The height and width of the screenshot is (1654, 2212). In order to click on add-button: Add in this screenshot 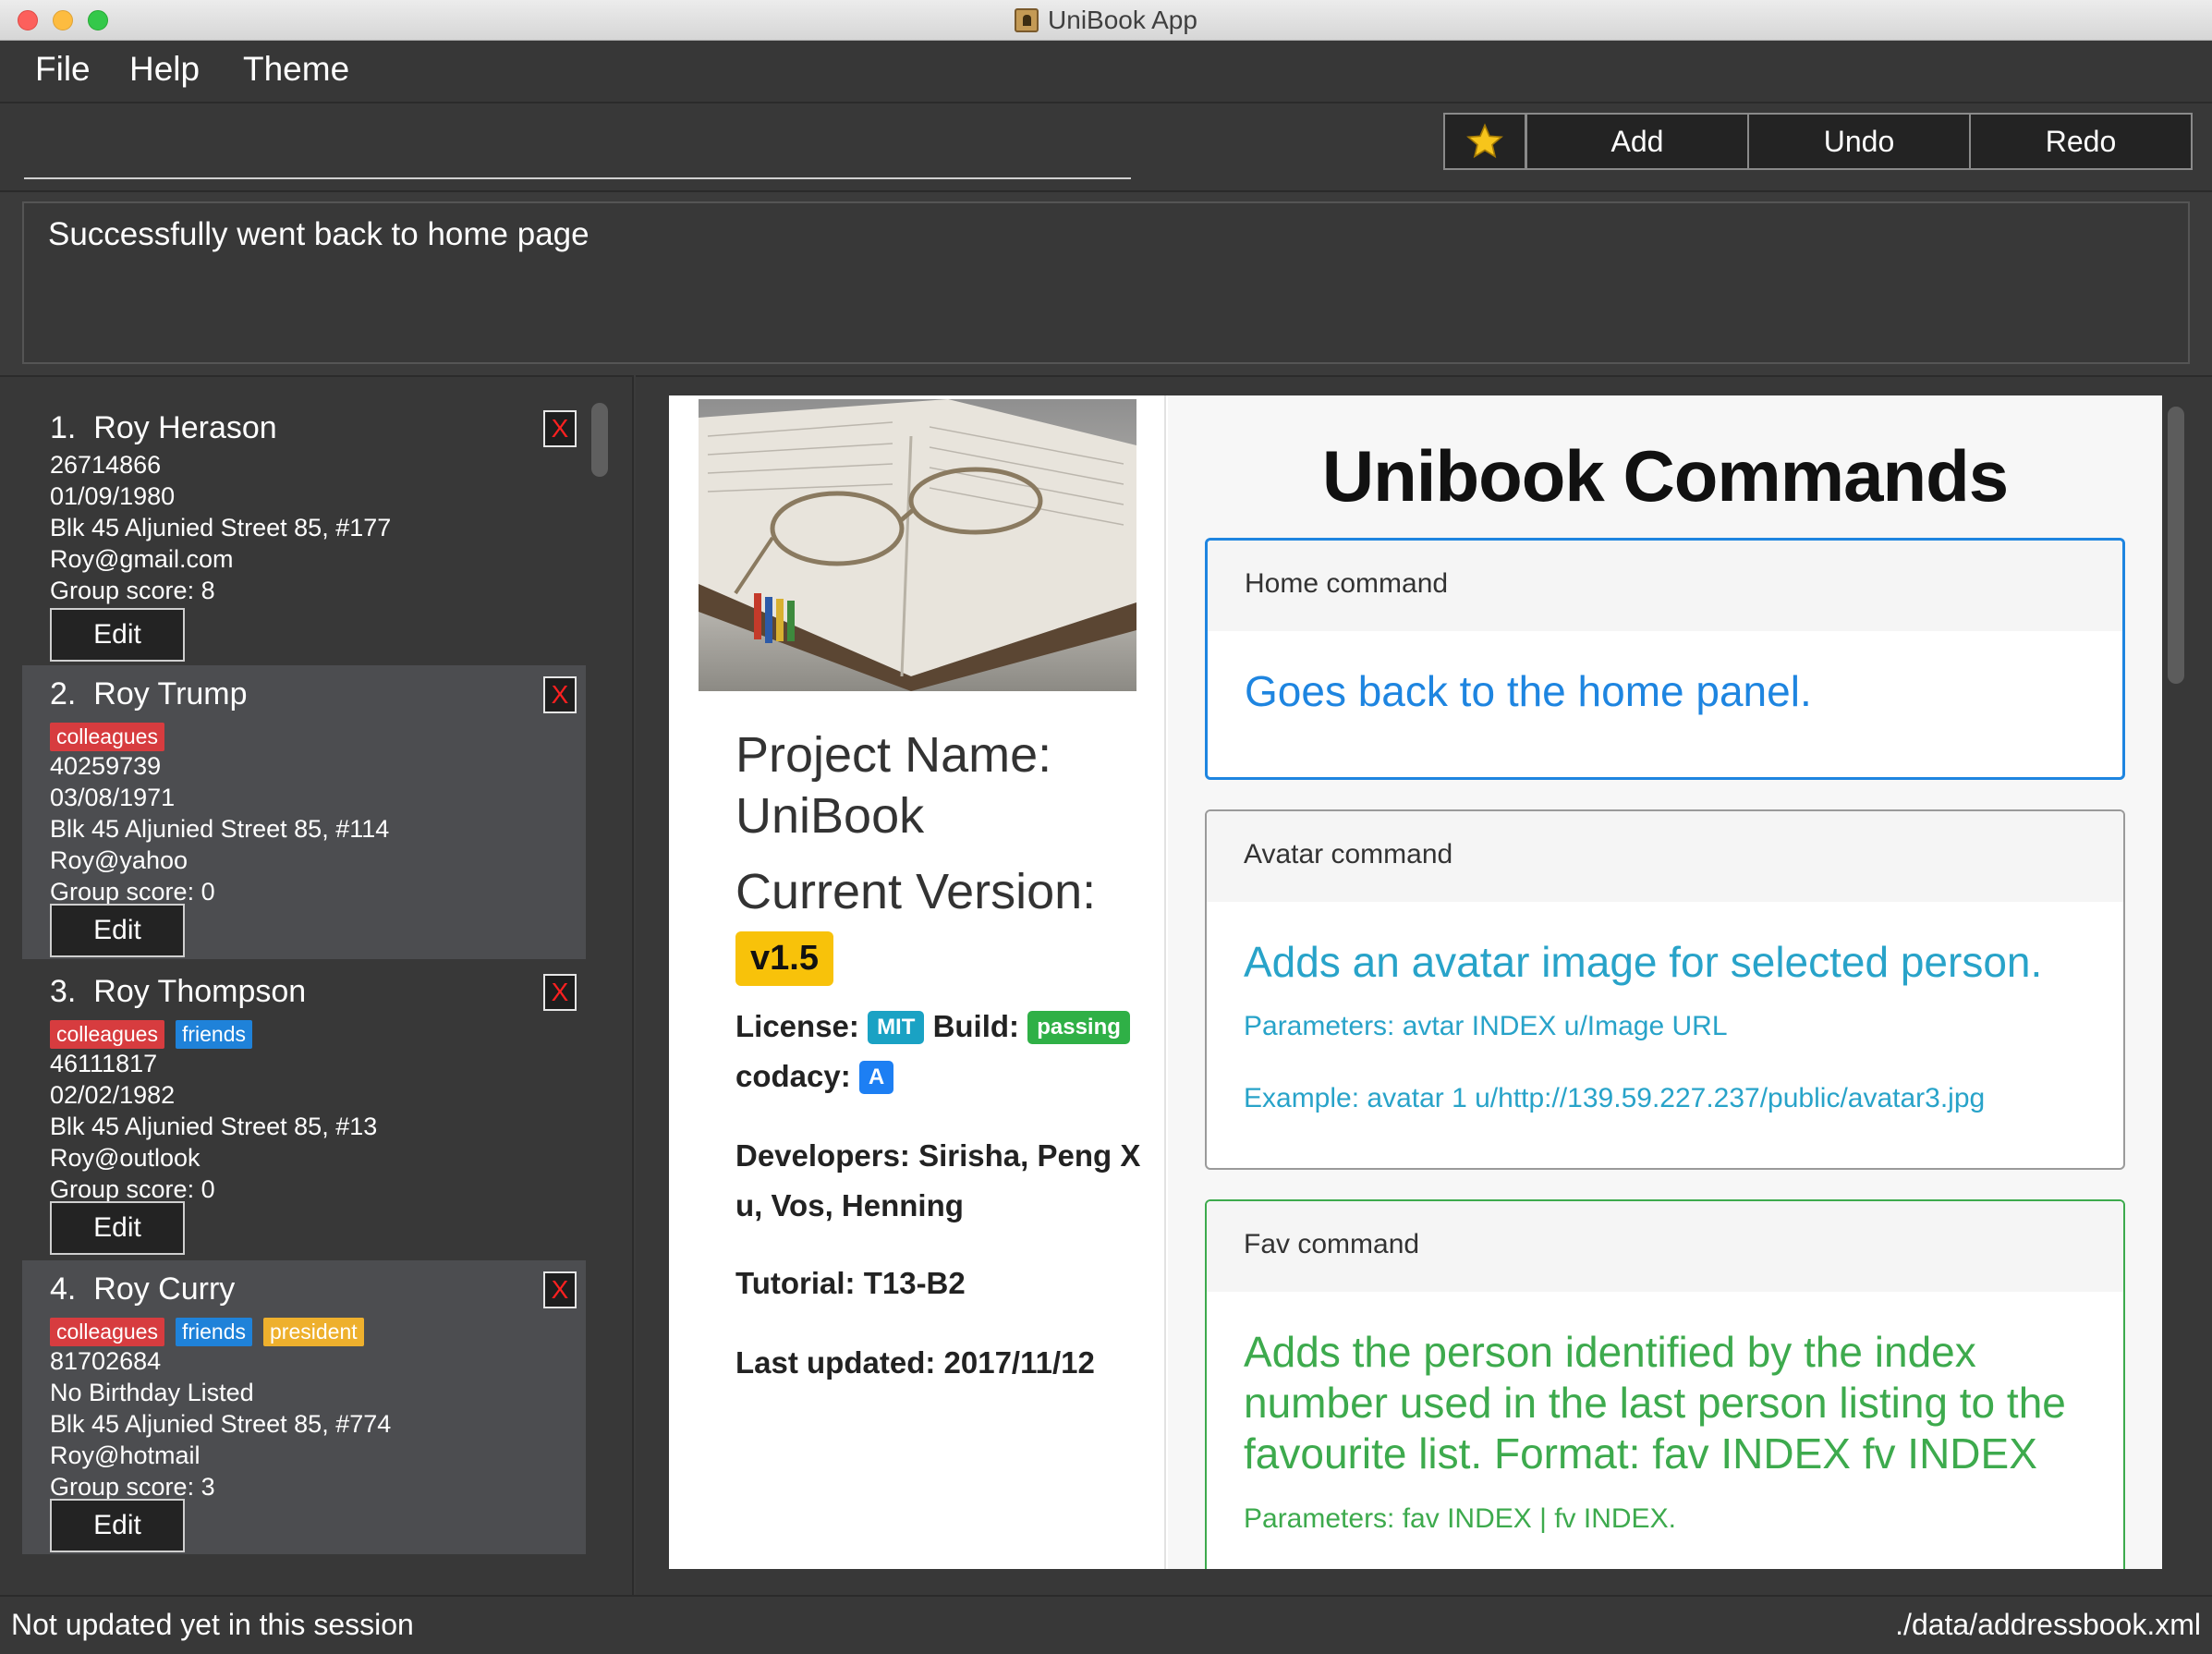, I will do `click(1637, 141)`.